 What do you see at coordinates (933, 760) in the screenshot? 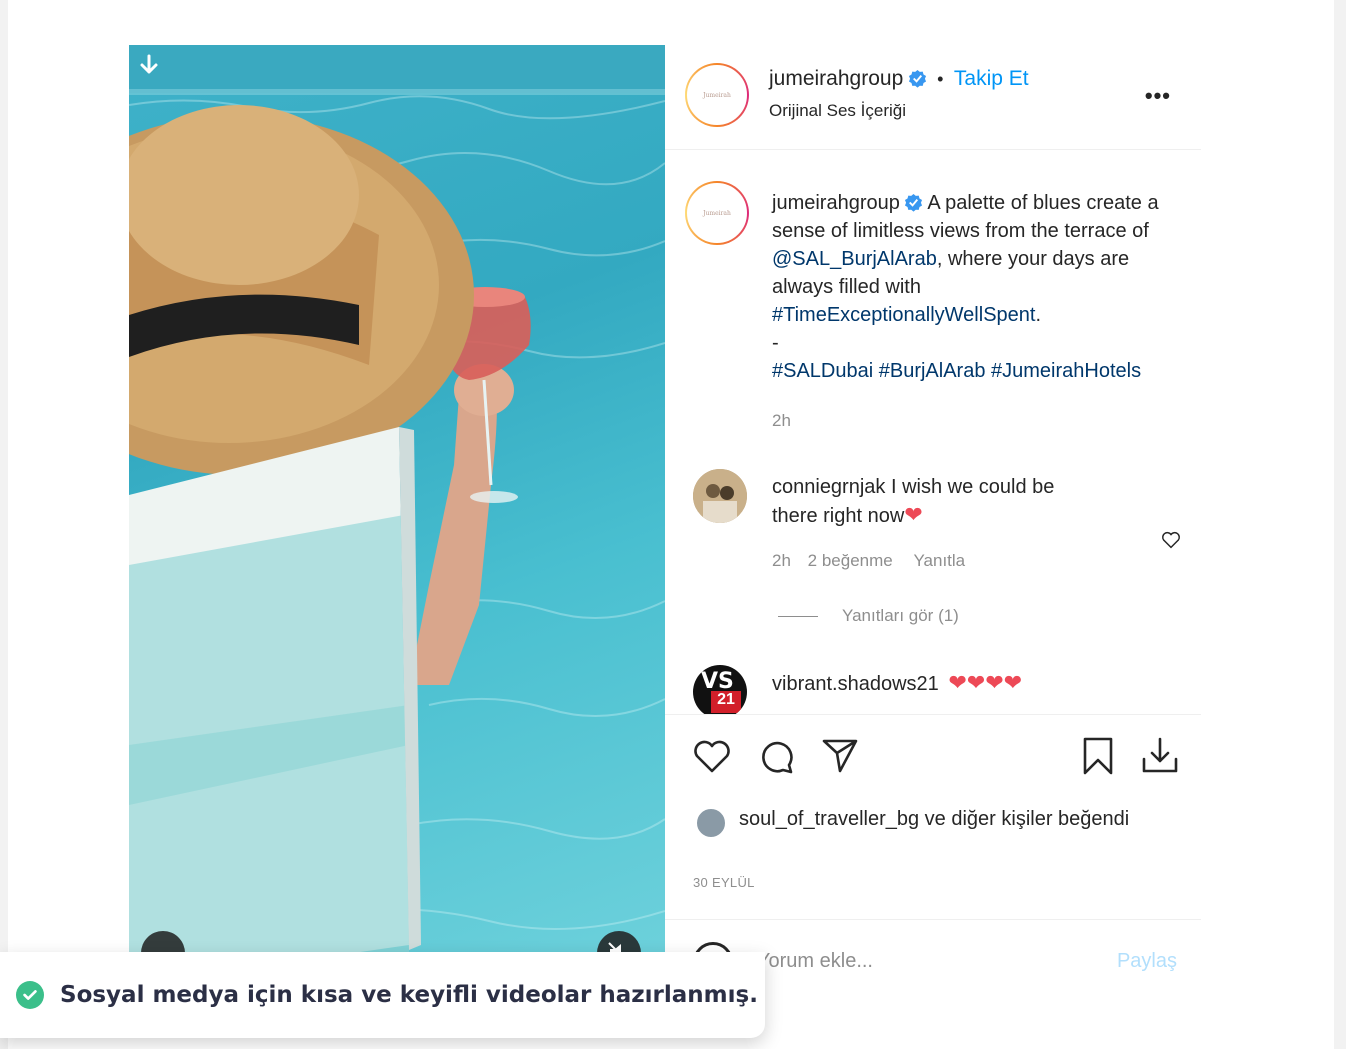
I see `post-actions` at bounding box center [933, 760].